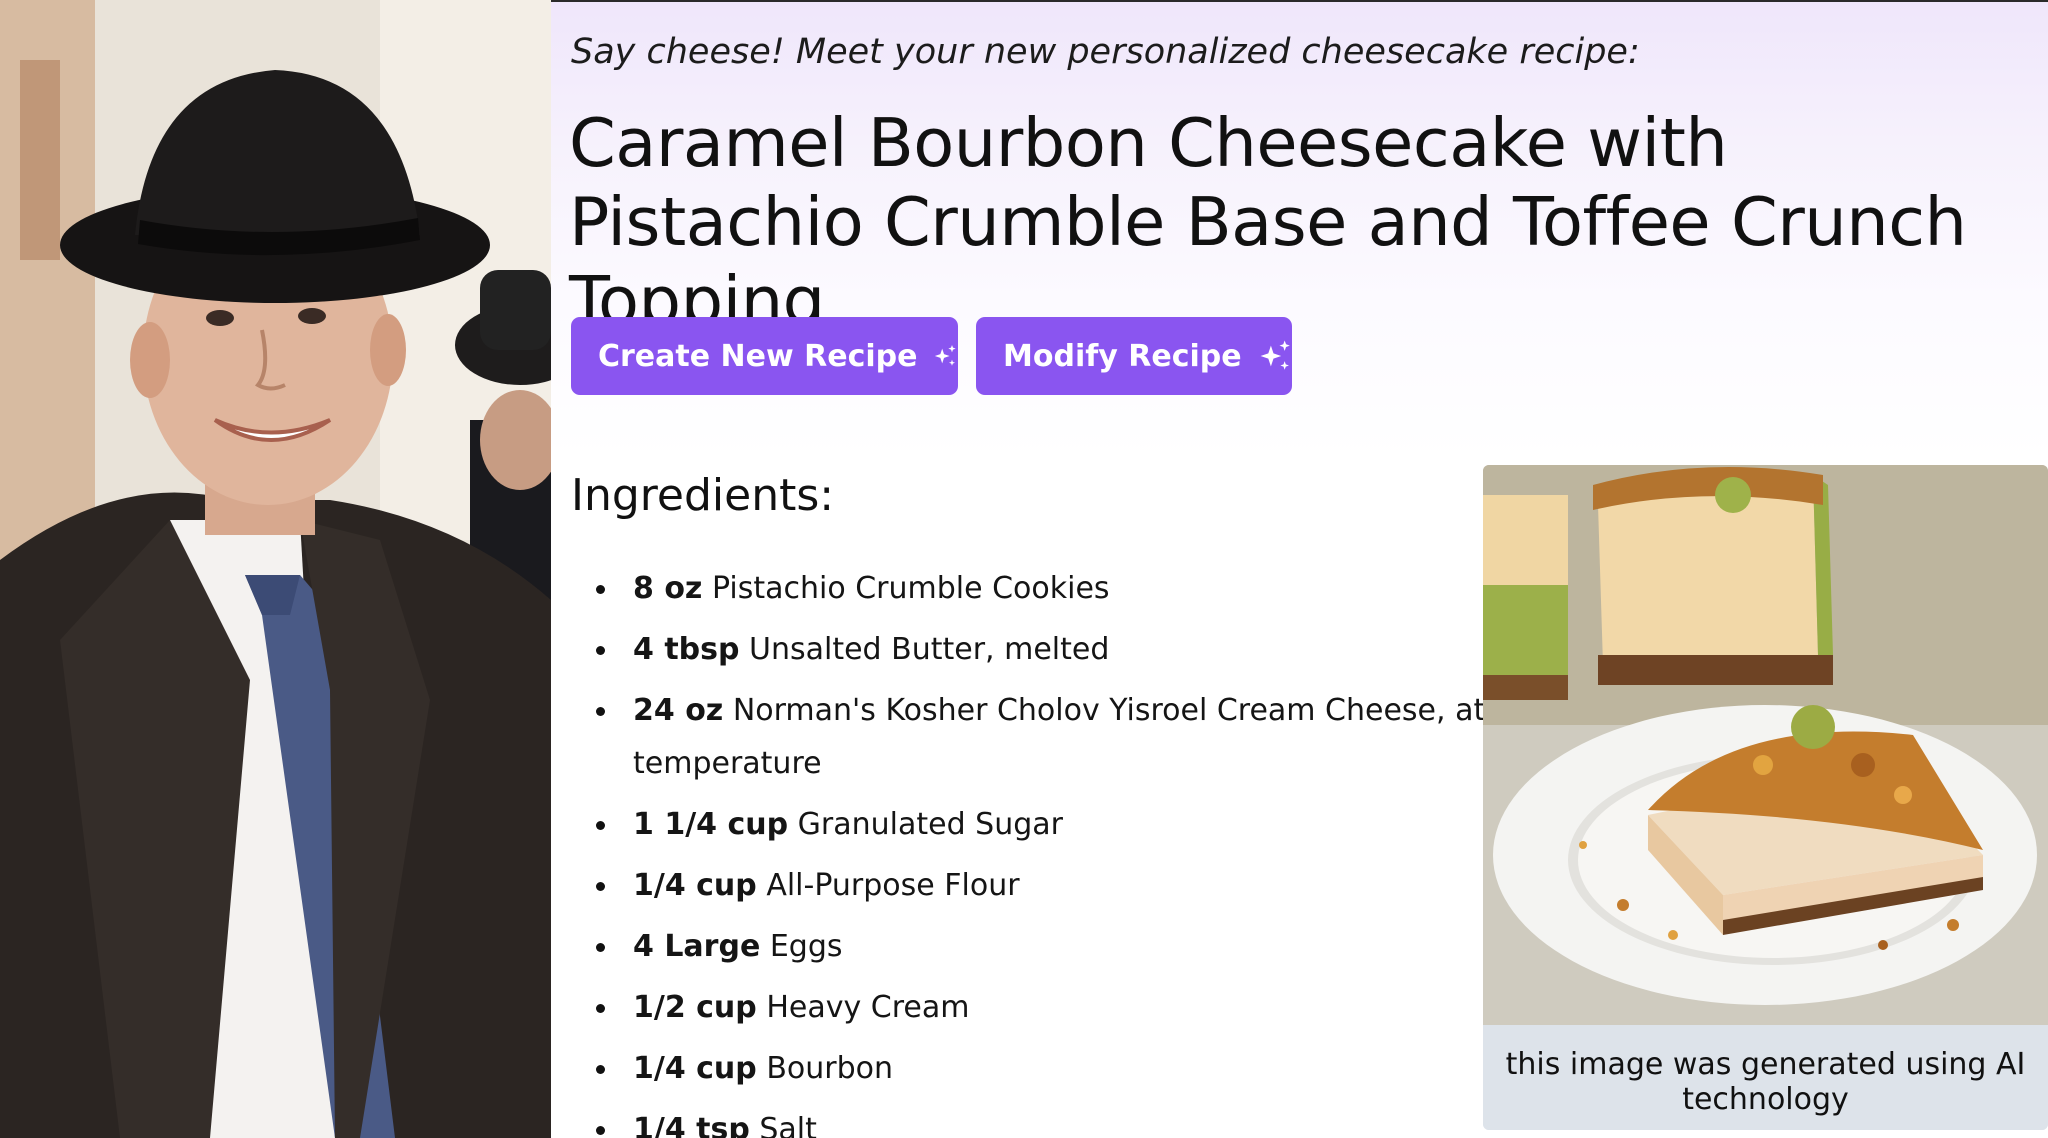 The height and width of the screenshot is (1138, 2048). I want to click on ingredient-item: 1/4 tsp Salt, so click(1111, 1120).